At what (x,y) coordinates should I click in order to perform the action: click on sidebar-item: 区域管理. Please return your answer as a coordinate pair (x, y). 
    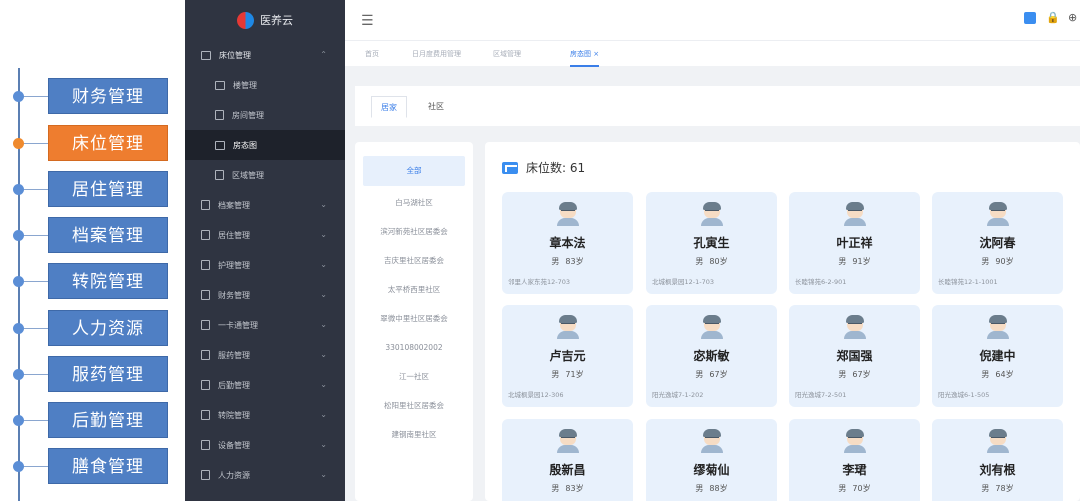
    Looking at the image, I should click on (265, 175).